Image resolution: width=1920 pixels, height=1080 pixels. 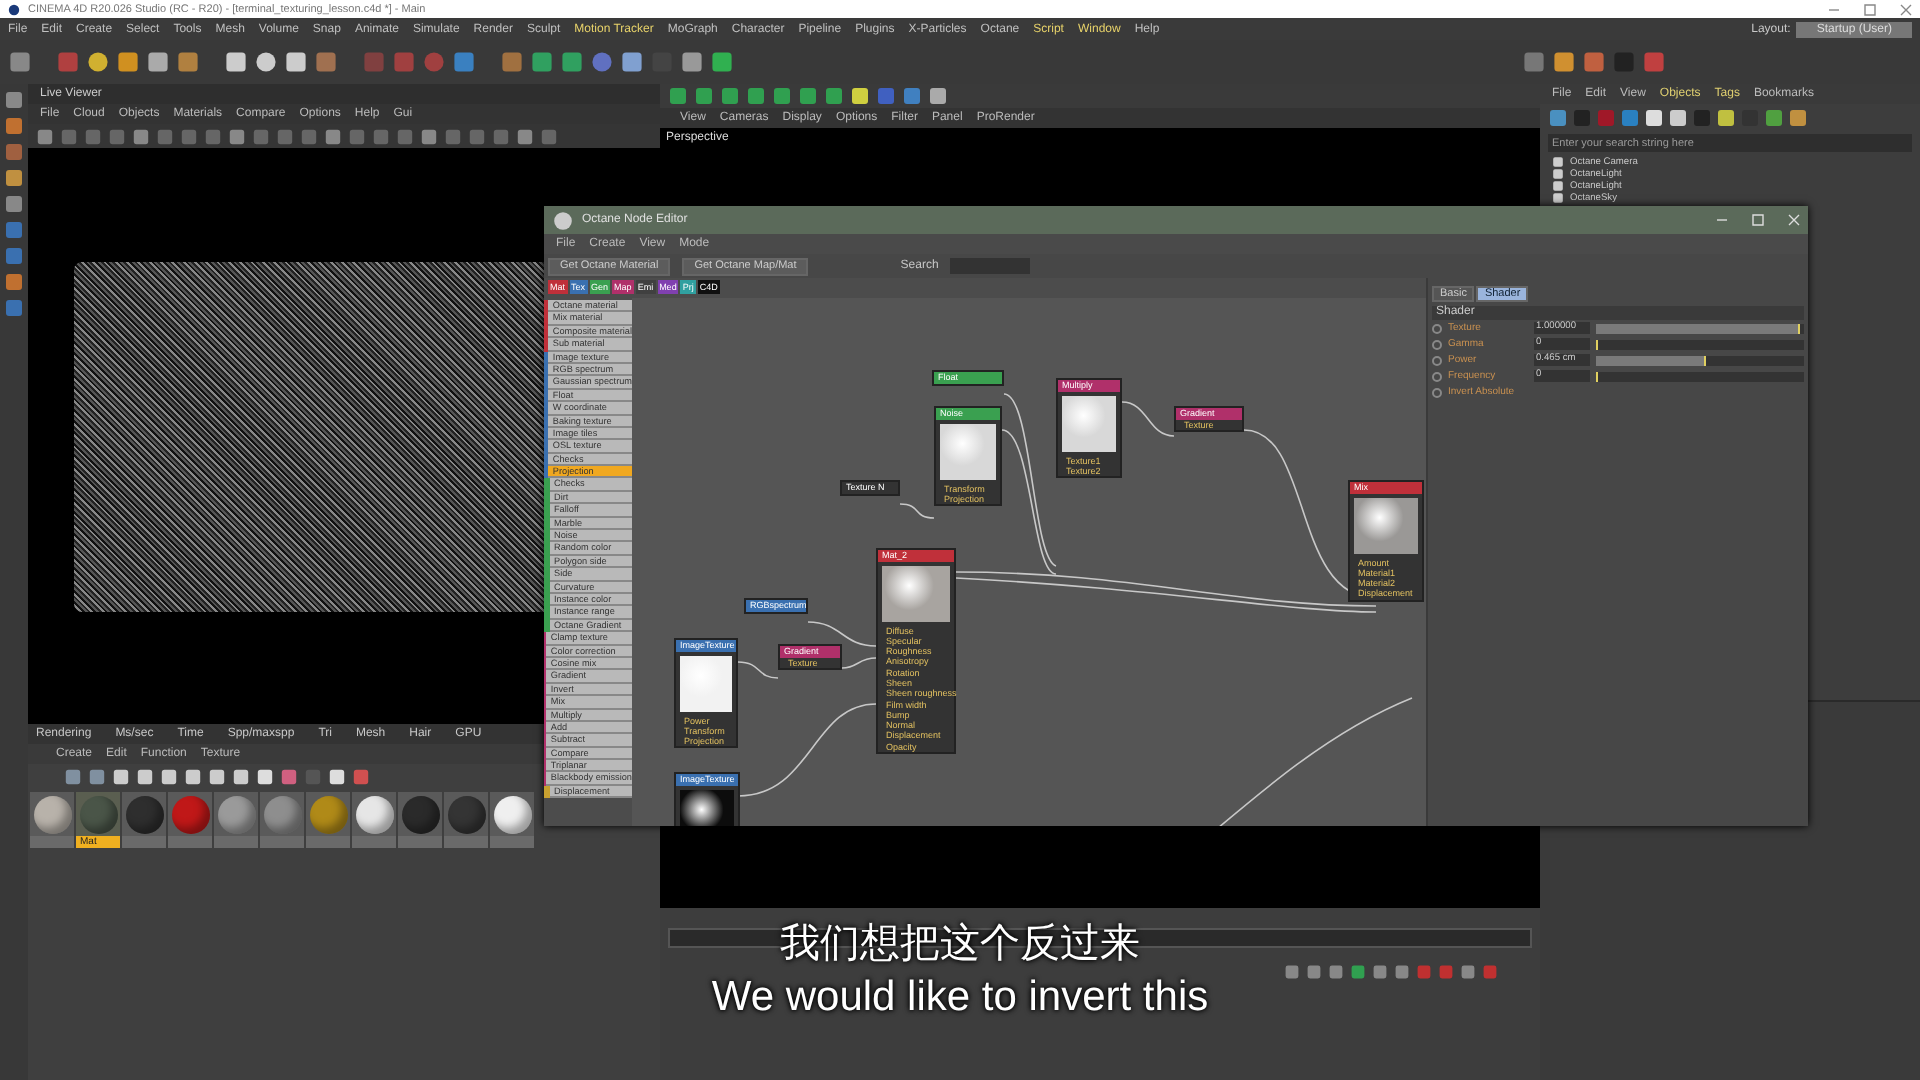 What do you see at coordinates (1437, 392) in the screenshot?
I see `checkbox` at bounding box center [1437, 392].